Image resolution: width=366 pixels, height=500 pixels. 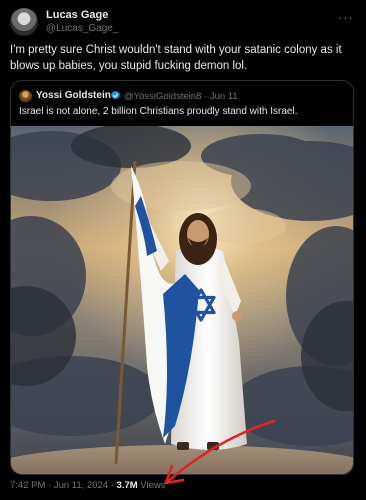 What do you see at coordinates (24, 22) in the screenshot?
I see `author-avatar` at bounding box center [24, 22].